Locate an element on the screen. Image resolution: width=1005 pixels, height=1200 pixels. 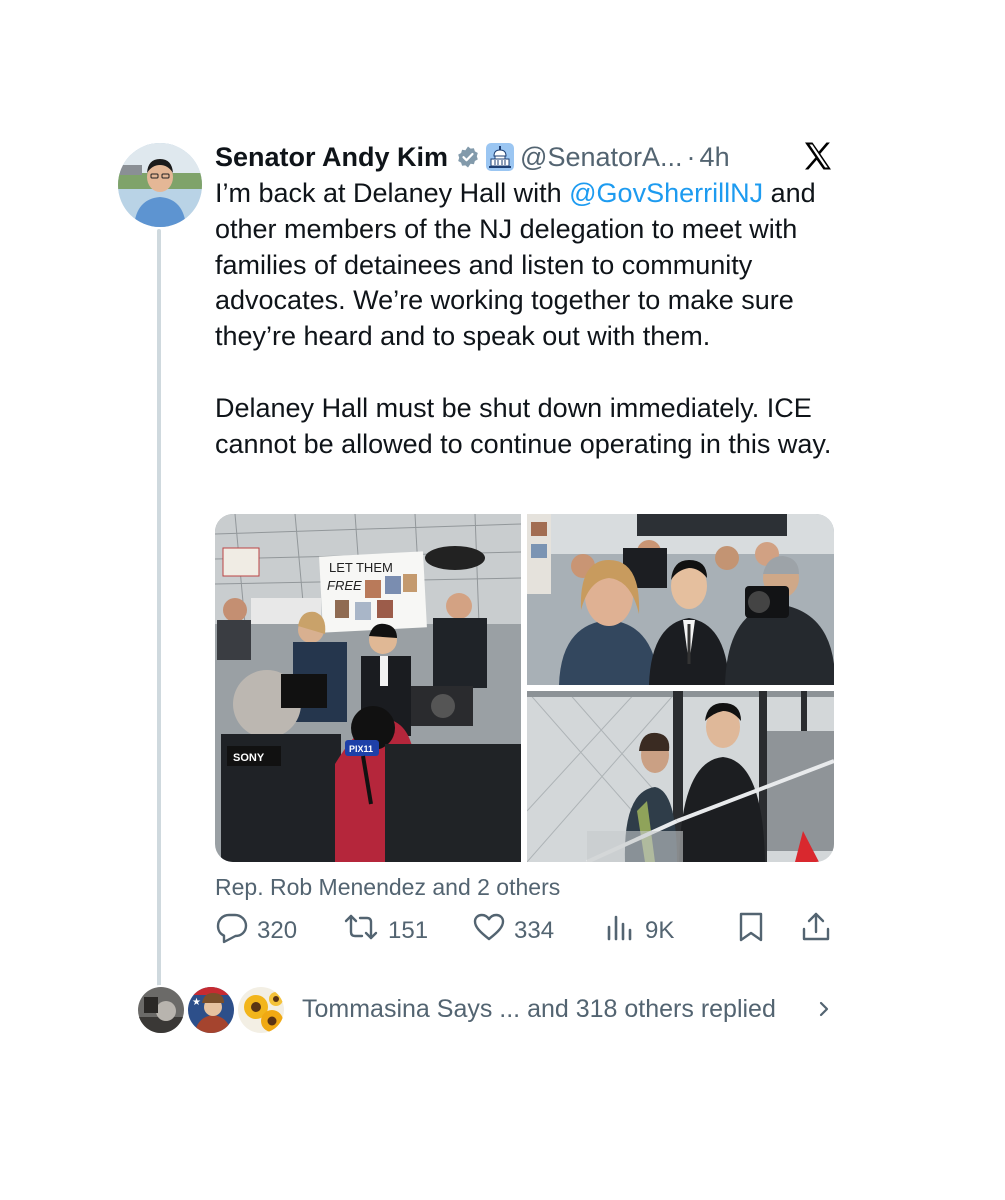
reply-icon is located at coordinates (232, 930).